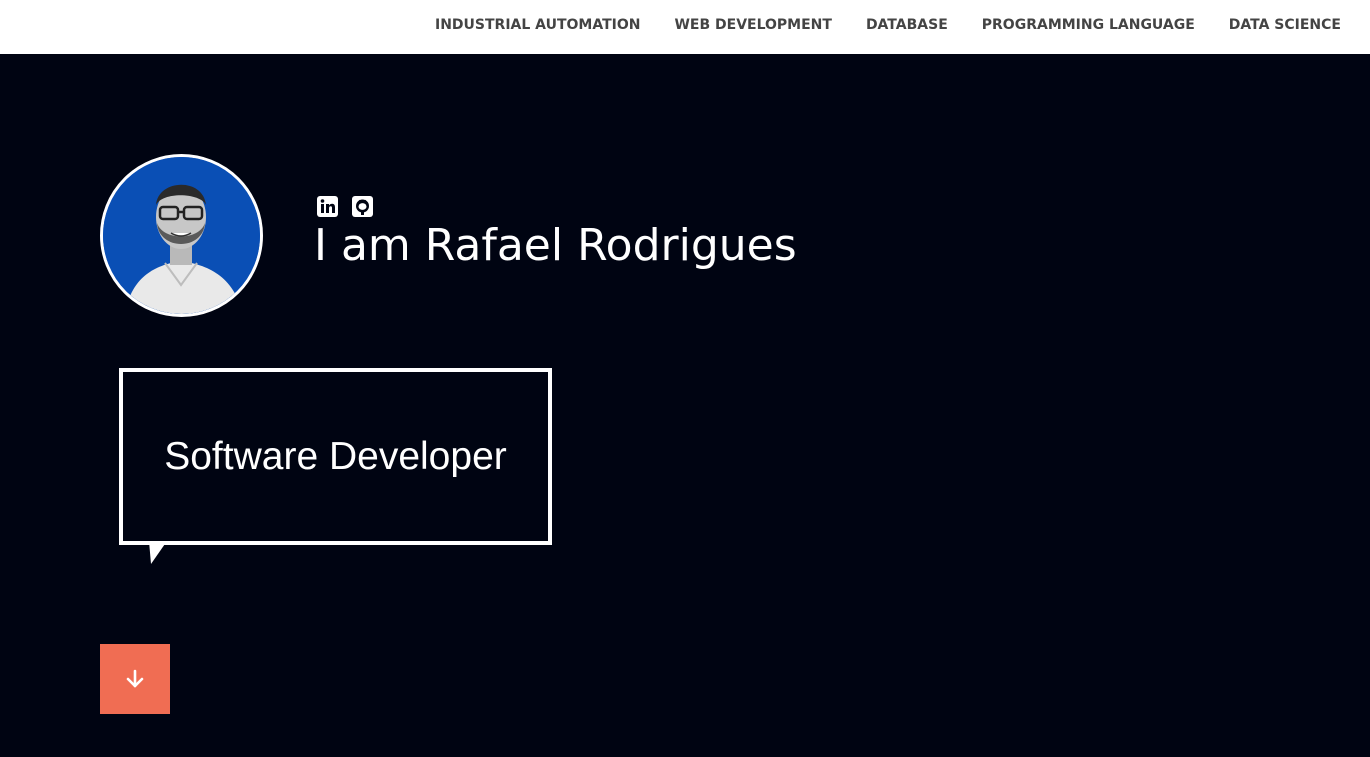 This screenshot has width=1370, height=757. I want to click on avatar, so click(181, 235).